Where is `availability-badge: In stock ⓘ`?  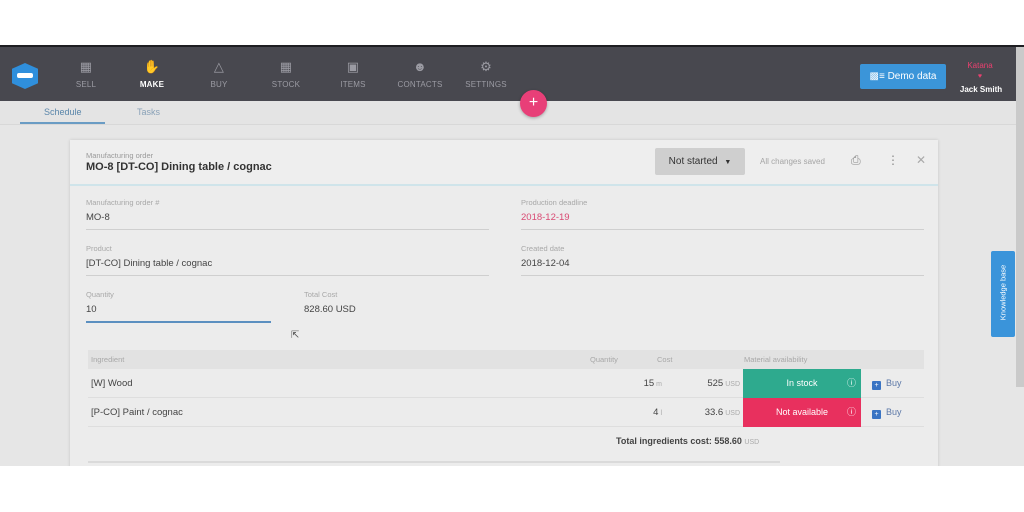 availability-badge: In stock ⓘ is located at coordinates (802, 383).